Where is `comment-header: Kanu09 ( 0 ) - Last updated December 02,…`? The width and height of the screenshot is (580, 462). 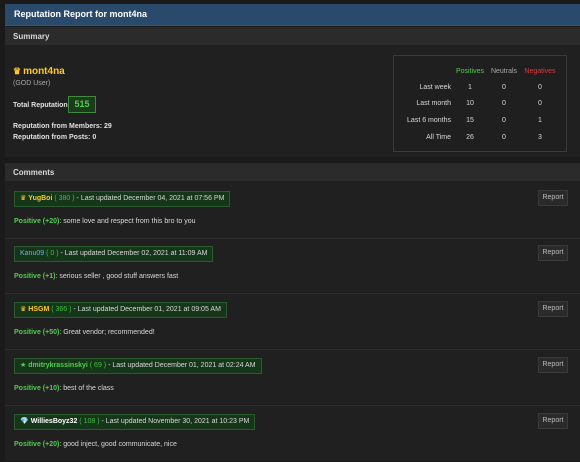
comment-header: Kanu09 ( 0 ) - Last updated December 02,… is located at coordinates (114, 254).